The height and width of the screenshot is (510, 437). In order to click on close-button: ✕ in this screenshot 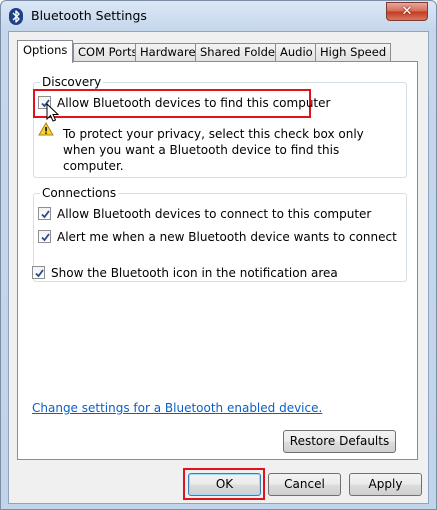, I will do `click(407, 11)`.